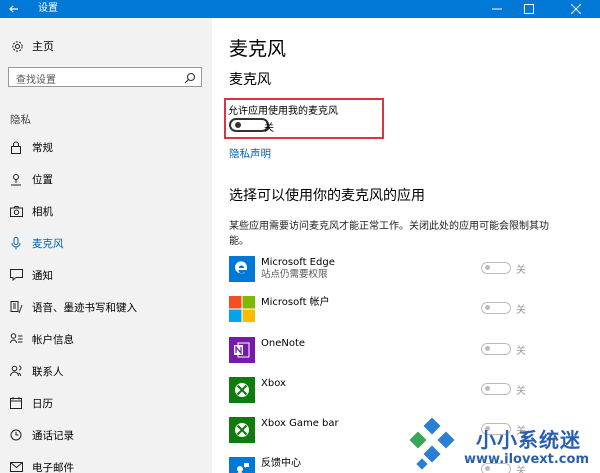 Image resolution: width=600 pixels, height=473 pixels. I want to click on apps-description: 某些应用需要访问麦克风才能正常工作。关闭此处的应用可能会限制其功能。, so click(389, 234).